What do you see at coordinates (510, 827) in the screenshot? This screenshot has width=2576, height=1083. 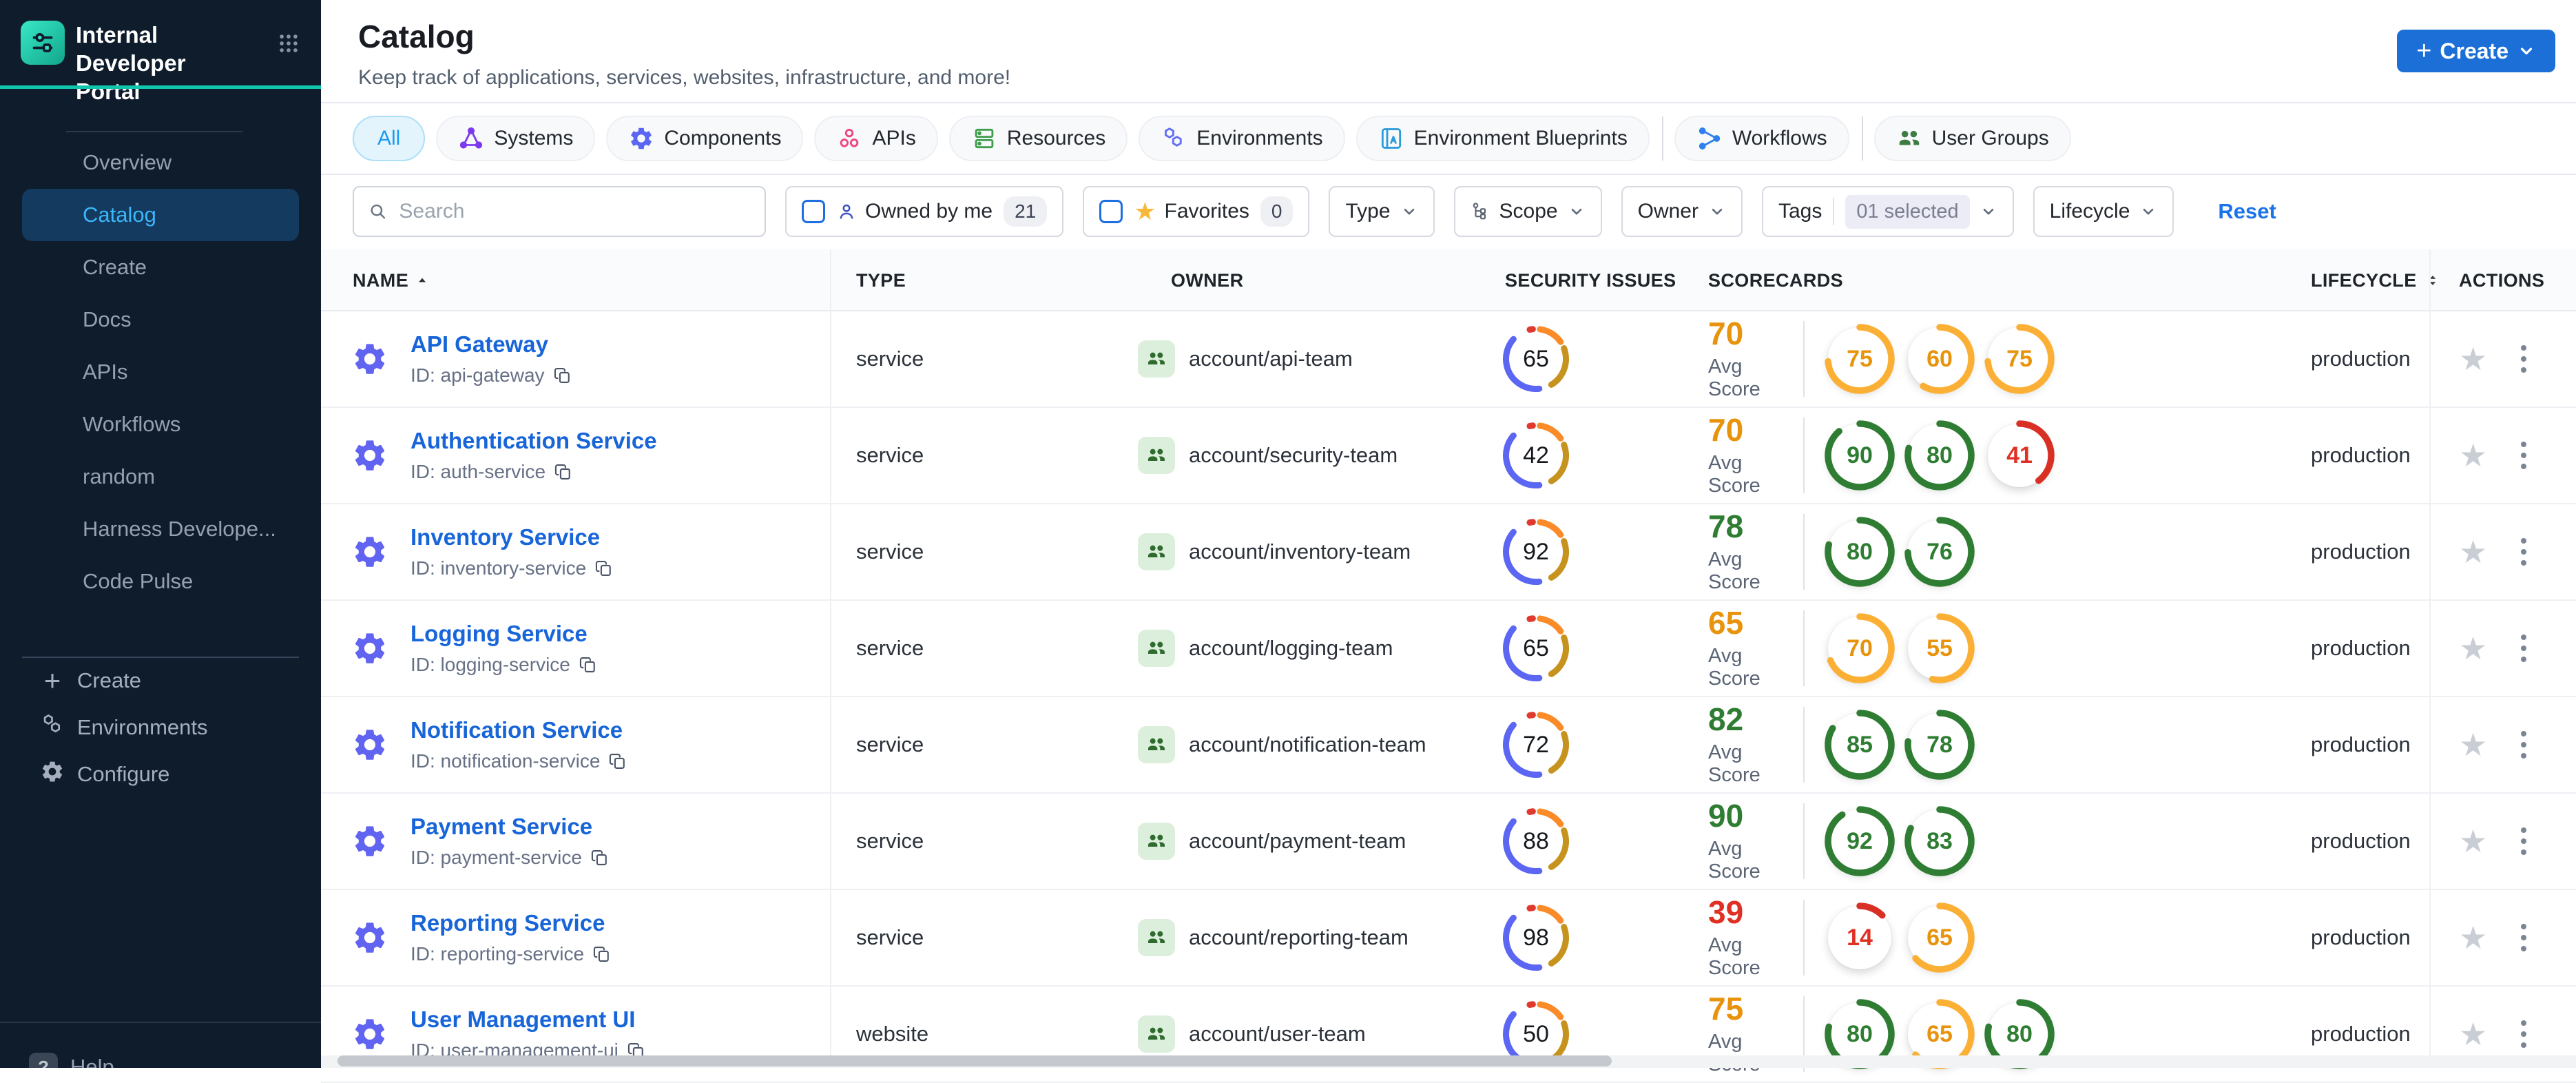 I see `entity-name-link: Payment Service` at bounding box center [510, 827].